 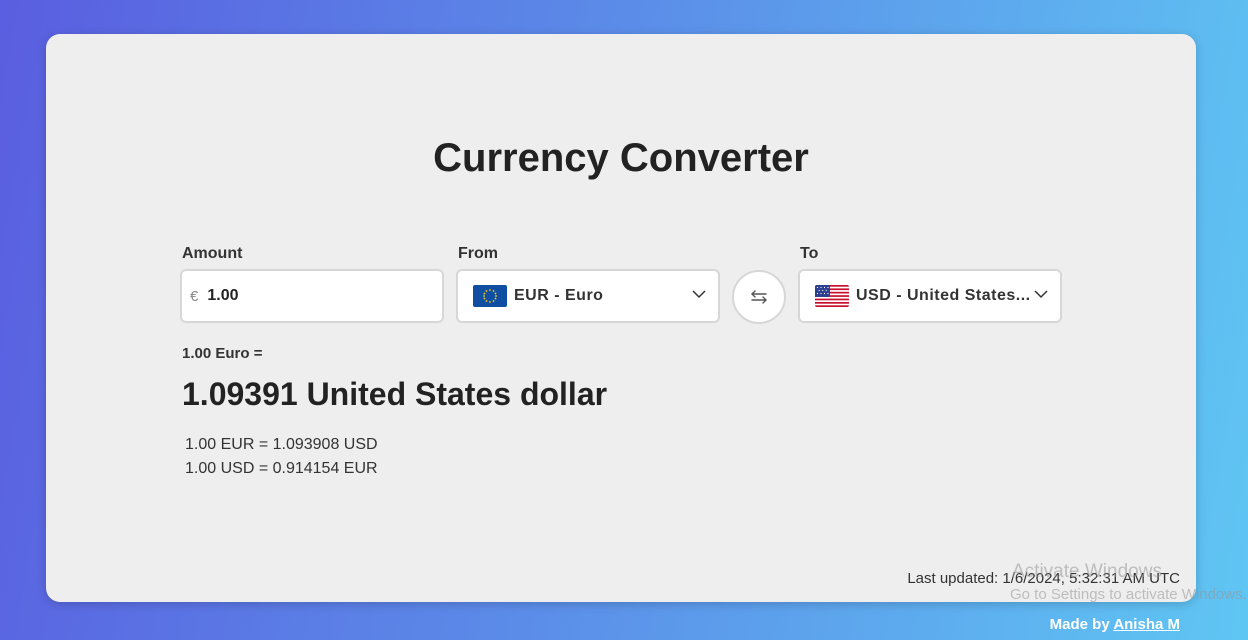 I want to click on us-flag-icon, so click(x=832, y=296).